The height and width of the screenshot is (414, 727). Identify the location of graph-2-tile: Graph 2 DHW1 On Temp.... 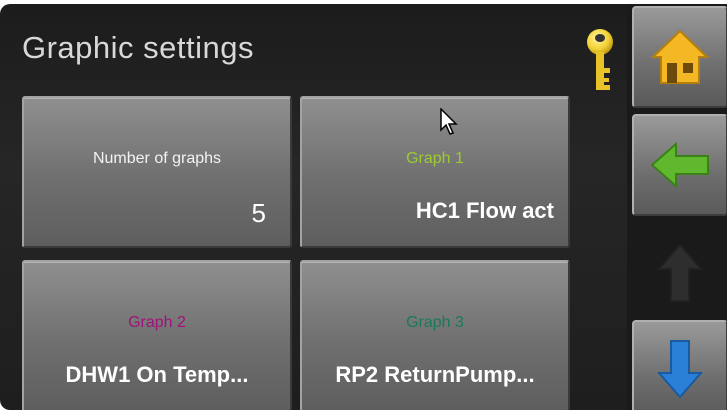
(157, 335).